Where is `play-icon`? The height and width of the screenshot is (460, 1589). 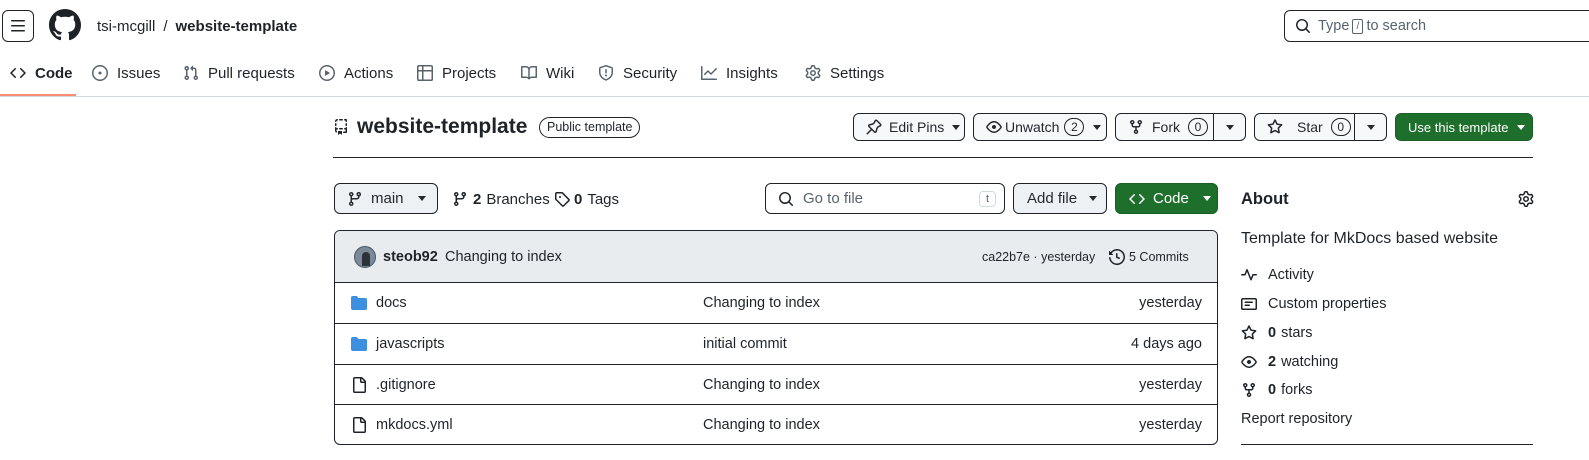
play-icon is located at coordinates (327, 73).